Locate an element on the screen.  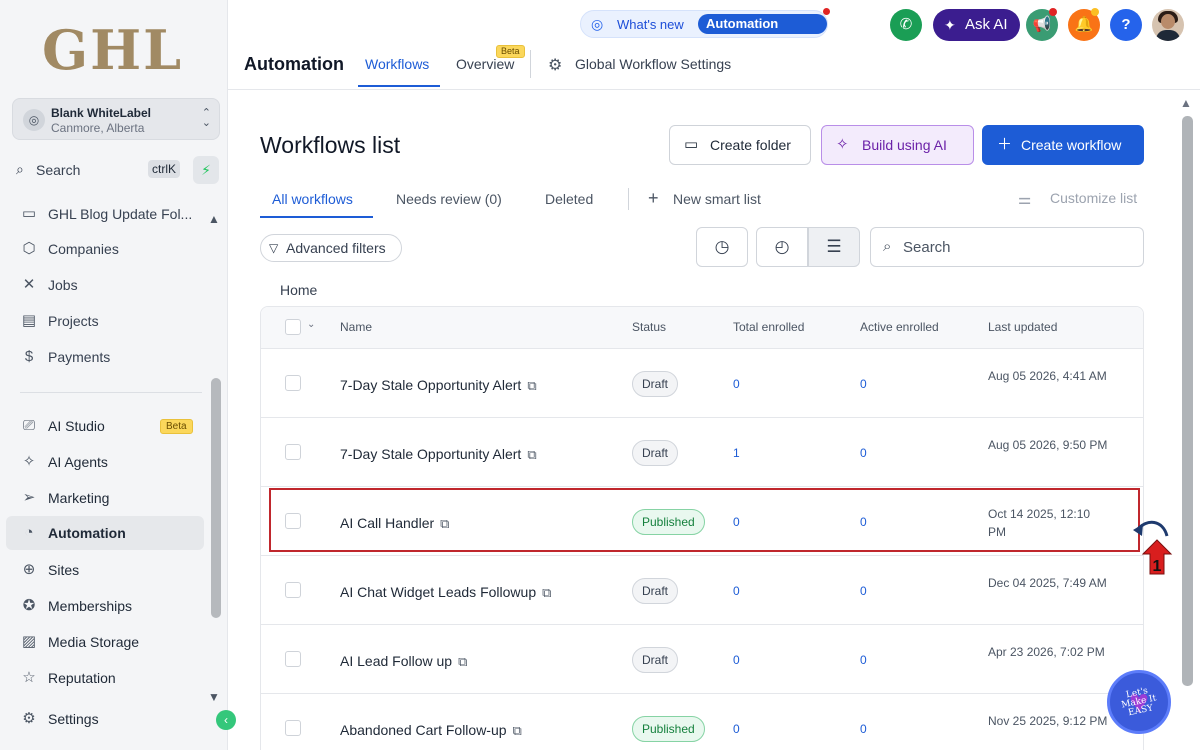
main-scrollbar: ▲ is located at coordinates (1187, 423).